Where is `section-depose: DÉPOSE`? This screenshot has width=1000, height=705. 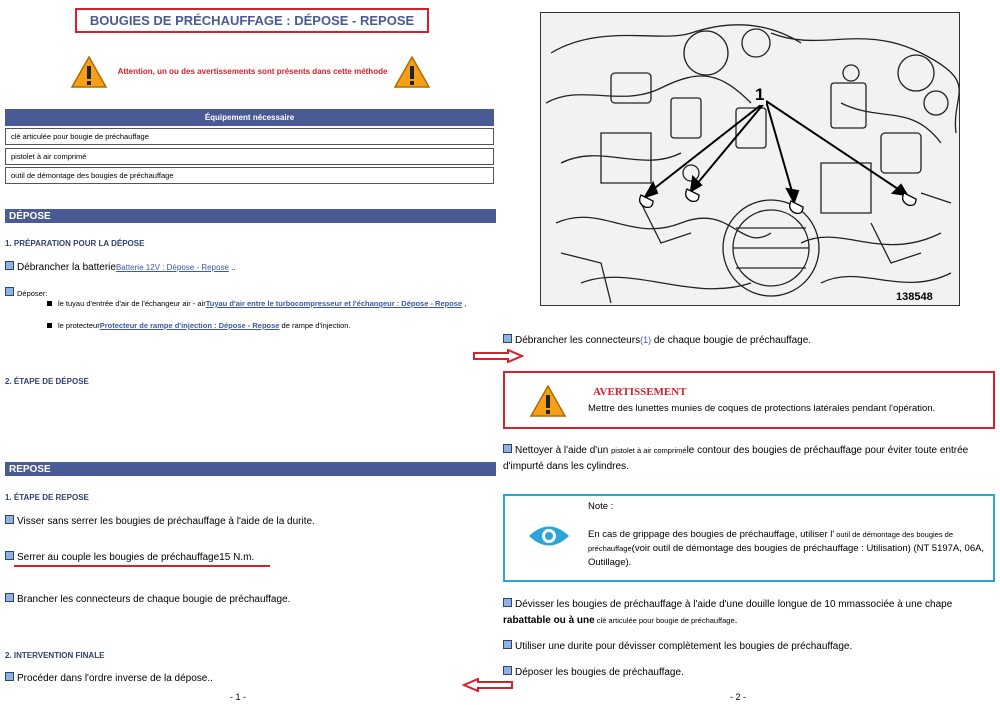 section-depose: DÉPOSE is located at coordinates (250, 216).